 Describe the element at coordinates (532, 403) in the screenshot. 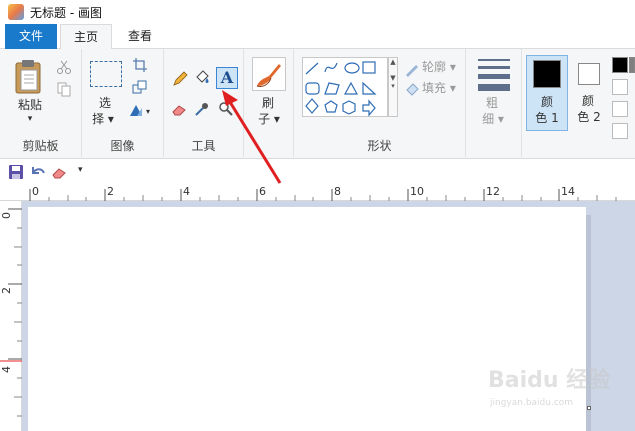

I see `watermark-sub: jingyan.baidu.com` at that location.